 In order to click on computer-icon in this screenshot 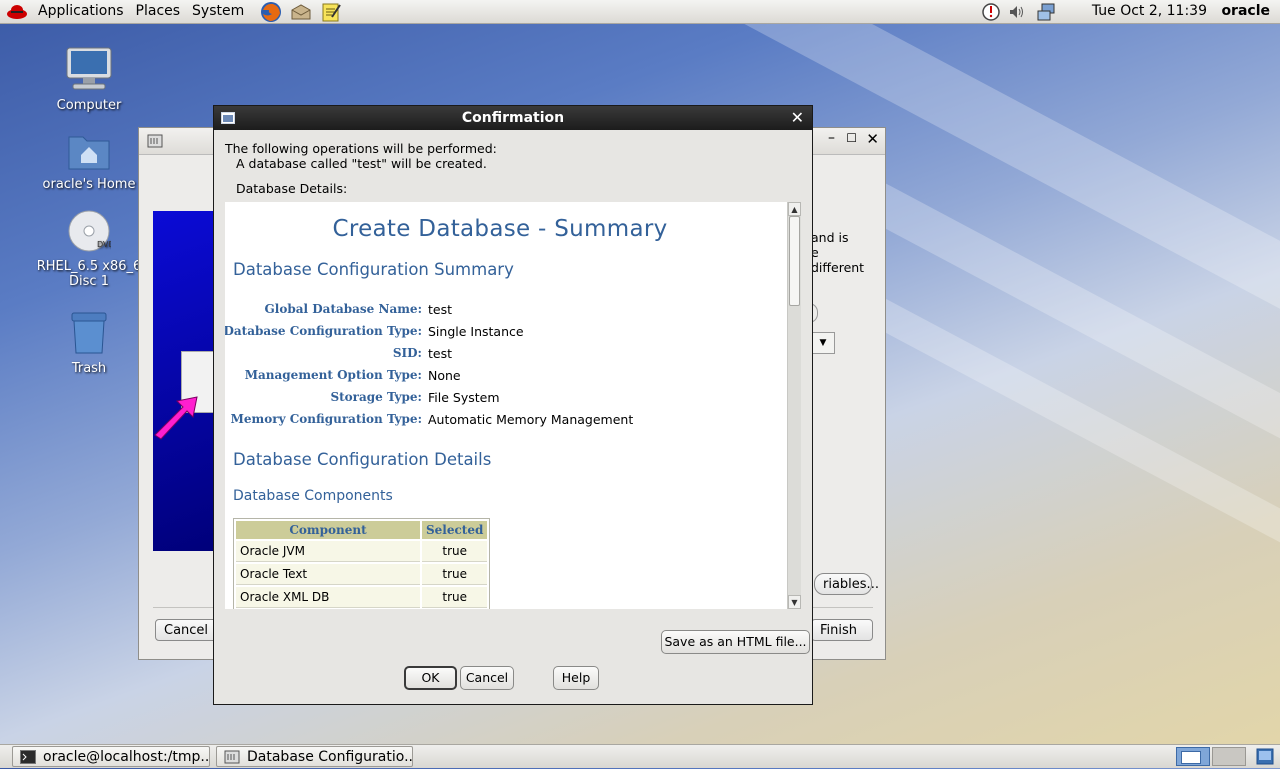, I will do `click(89, 71)`.